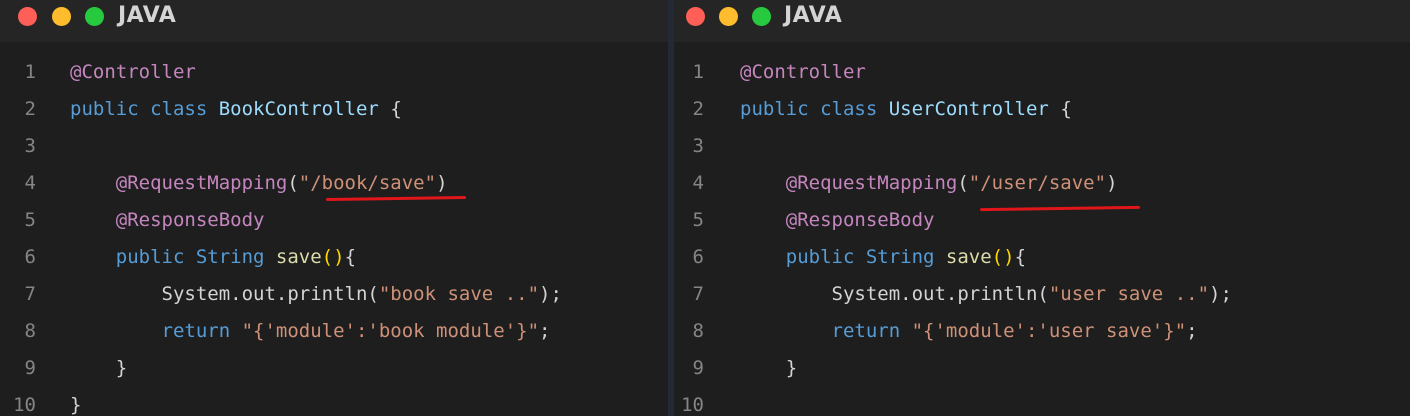 The height and width of the screenshot is (416, 1410). I want to click on code-text: public class UserController {, so click(906, 109).